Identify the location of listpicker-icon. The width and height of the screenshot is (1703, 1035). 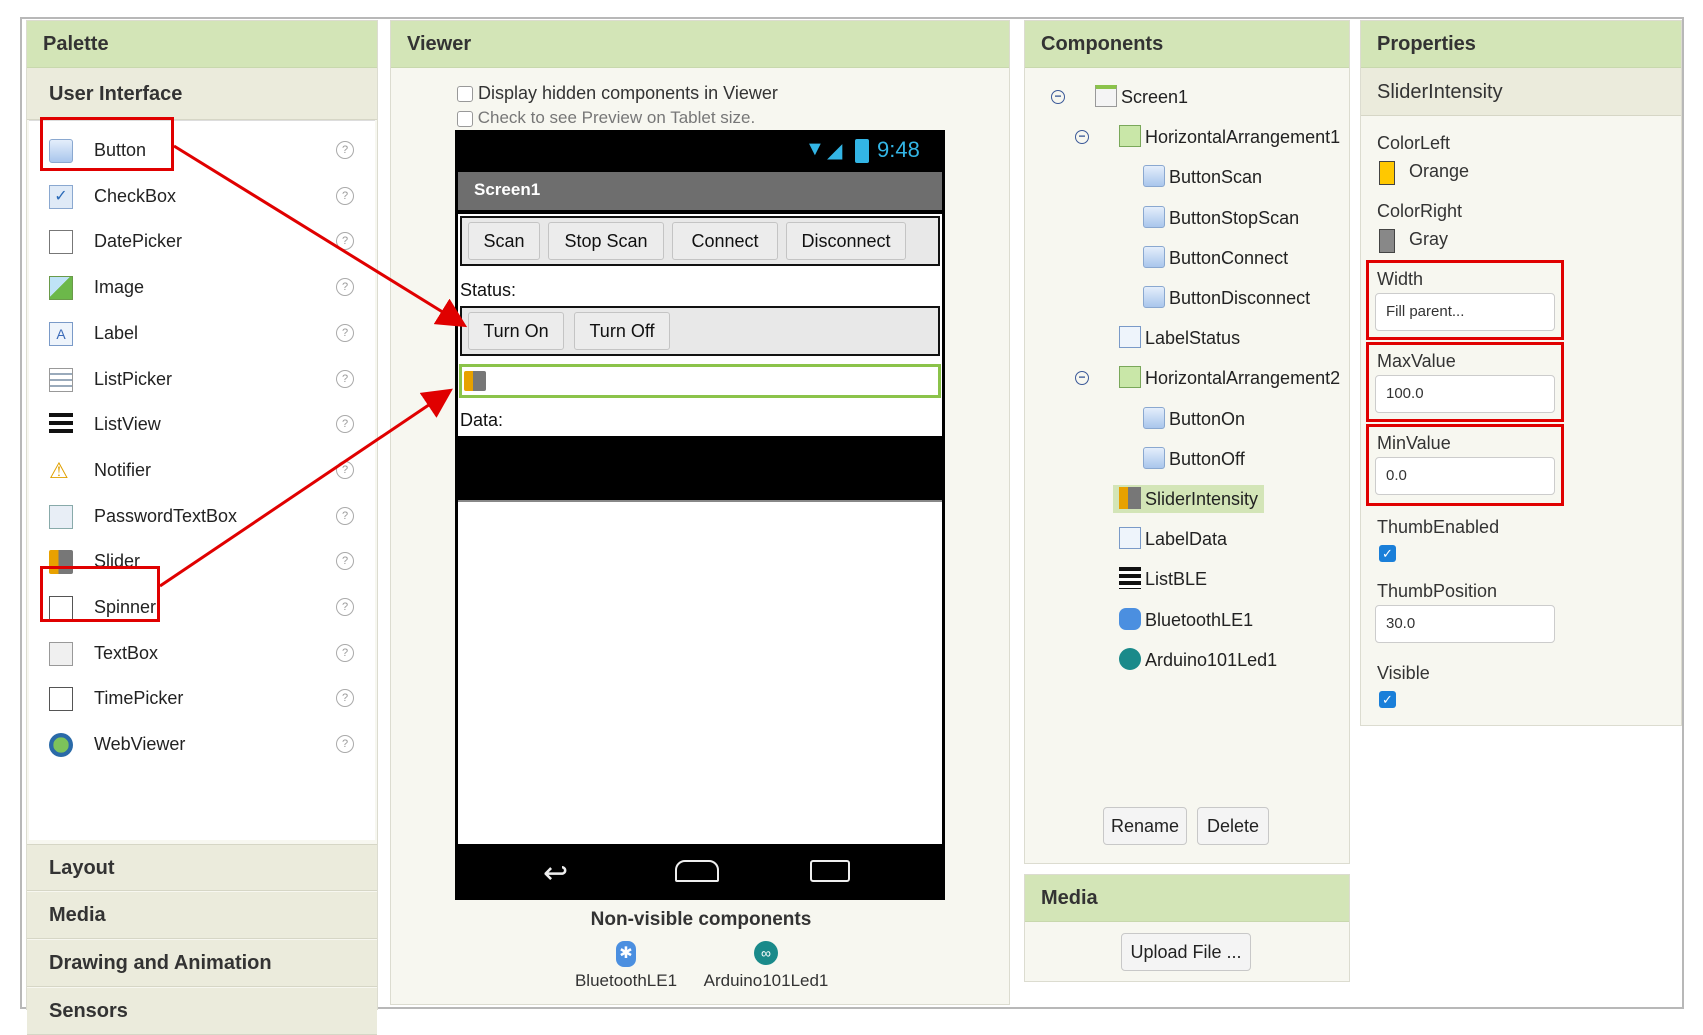
(61, 379).